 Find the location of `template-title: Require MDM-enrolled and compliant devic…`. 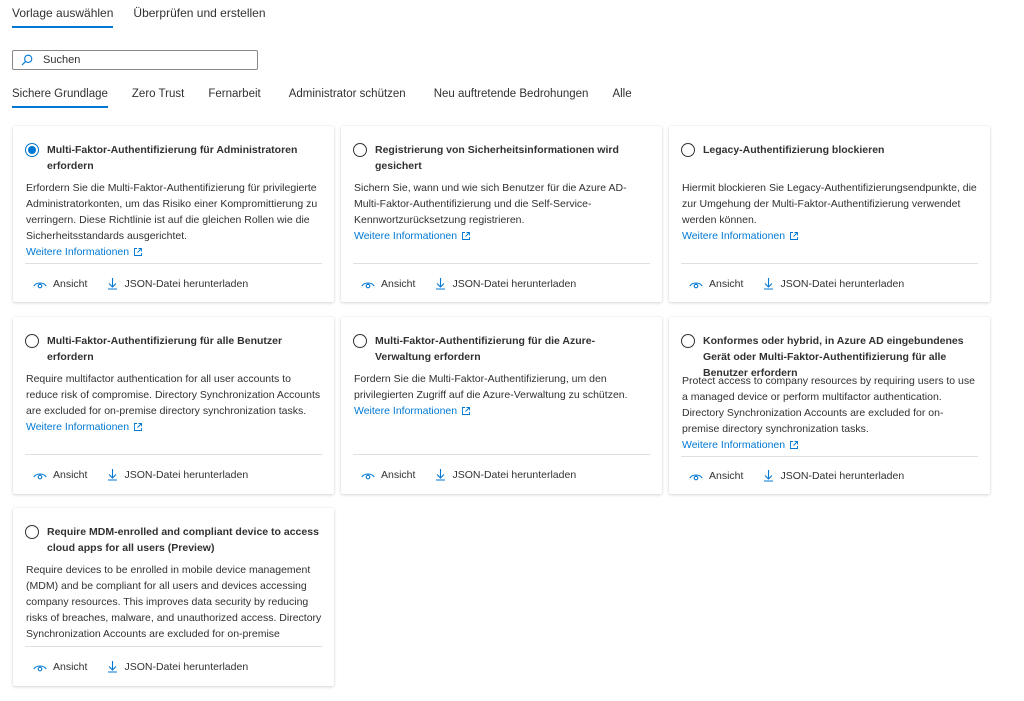

template-title: Require MDM-enrolled and compliant devic… is located at coordinates (183, 540).